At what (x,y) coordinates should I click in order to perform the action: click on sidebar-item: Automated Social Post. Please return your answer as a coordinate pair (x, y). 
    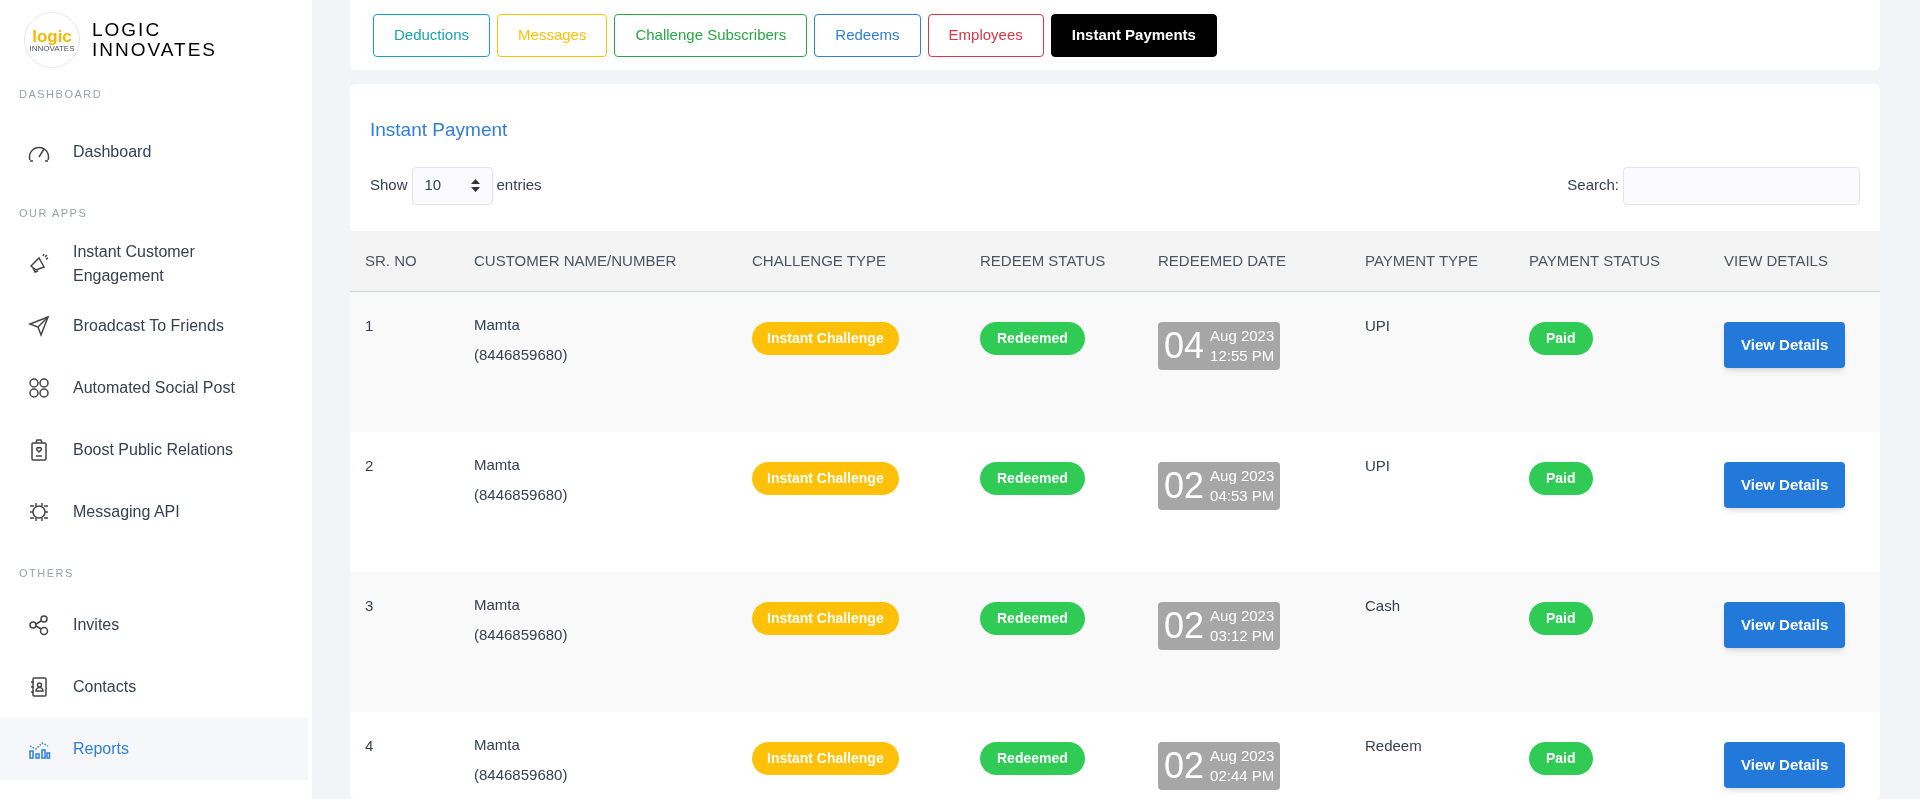
    Looking at the image, I should click on (154, 388).